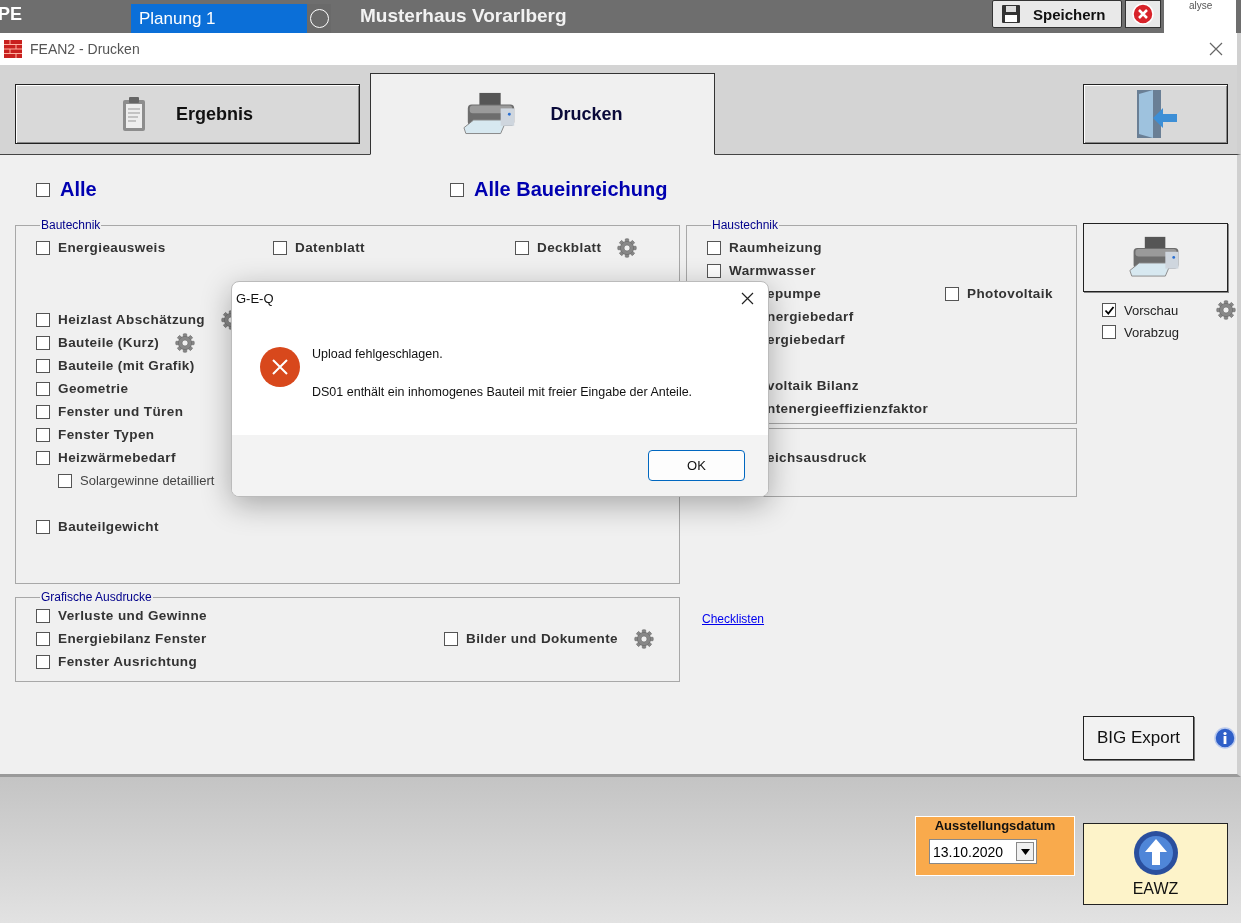  What do you see at coordinates (108, 526) in the screenshot?
I see `option-label: Bauteilgewicht` at bounding box center [108, 526].